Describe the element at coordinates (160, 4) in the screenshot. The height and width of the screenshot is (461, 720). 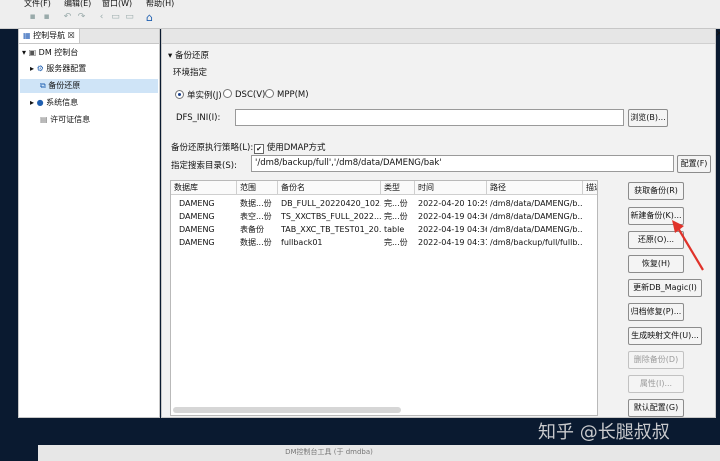
I see `menu-help: 帮助(H)` at that location.